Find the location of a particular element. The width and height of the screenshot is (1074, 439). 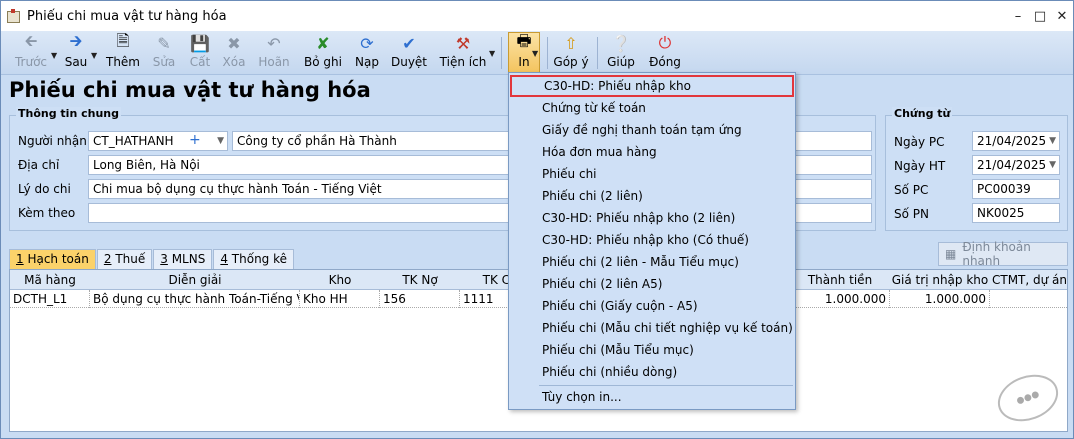

posting-date-picker: 21/04/2025 ▼ is located at coordinates (1016, 165).